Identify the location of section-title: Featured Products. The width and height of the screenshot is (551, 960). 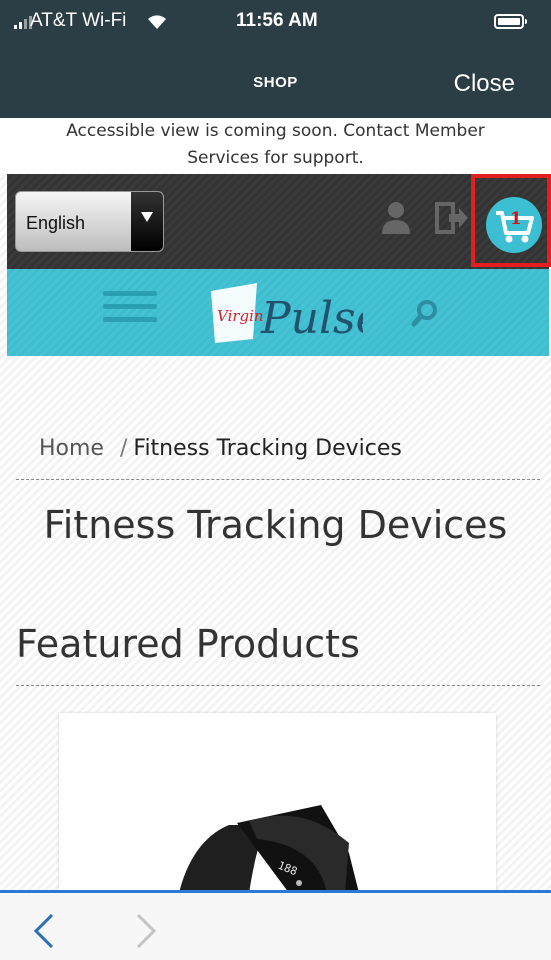
(188, 644).